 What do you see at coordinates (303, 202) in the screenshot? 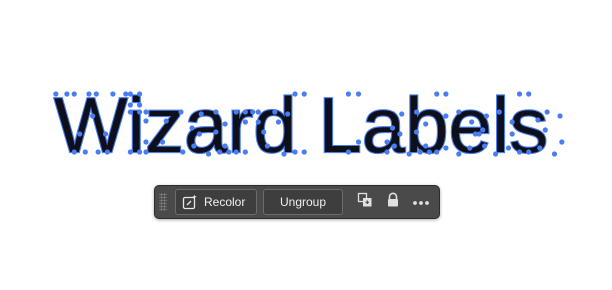
I see `ungroup-button: Ungroup` at bounding box center [303, 202].